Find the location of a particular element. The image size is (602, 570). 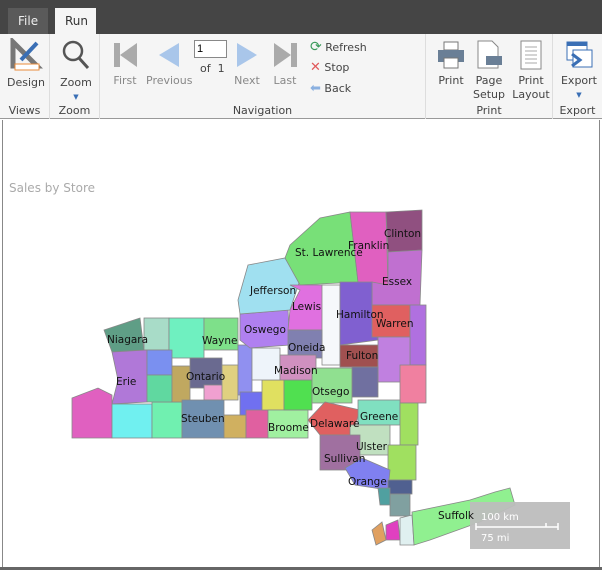

county-putnam is located at coordinates (400, 487).